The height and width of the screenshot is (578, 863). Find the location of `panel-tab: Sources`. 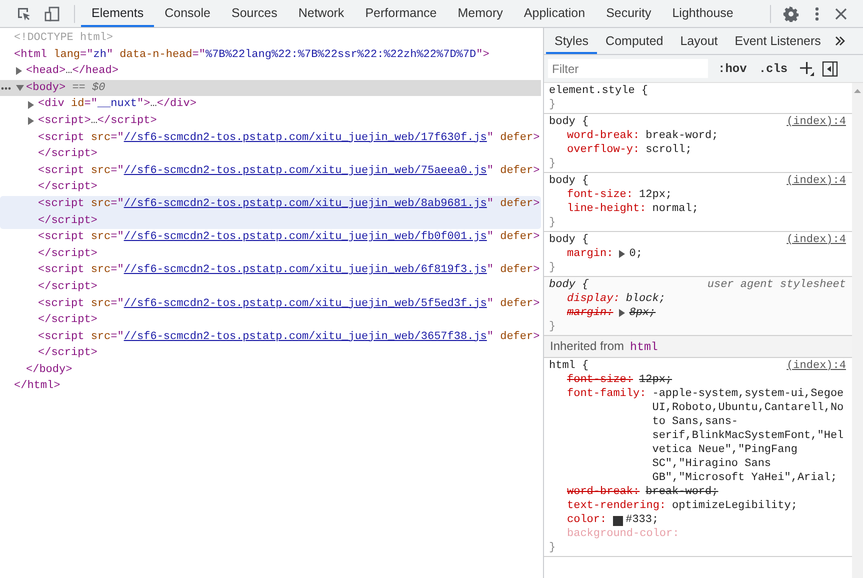

panel-tab: Sources is located at coordinates (254, 13).